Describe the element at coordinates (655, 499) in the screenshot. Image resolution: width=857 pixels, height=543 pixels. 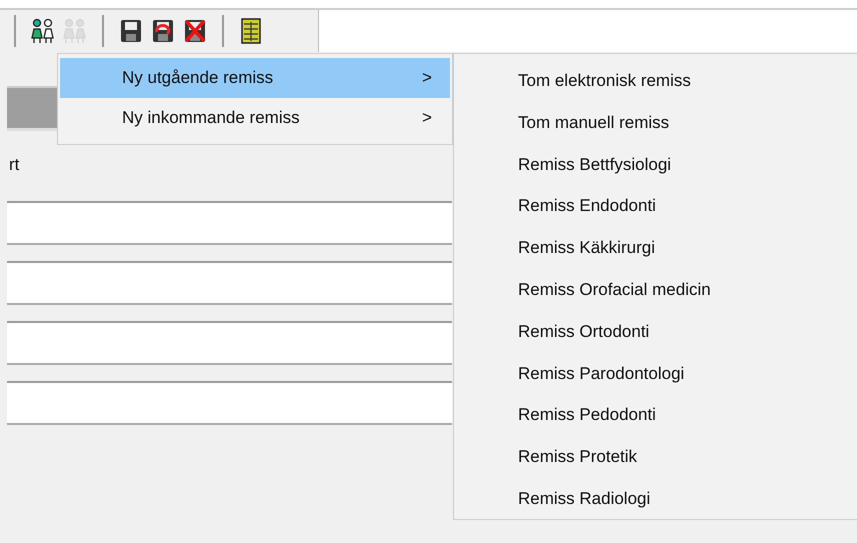
I see `menu-item: Remiss Radiologi` at that location.